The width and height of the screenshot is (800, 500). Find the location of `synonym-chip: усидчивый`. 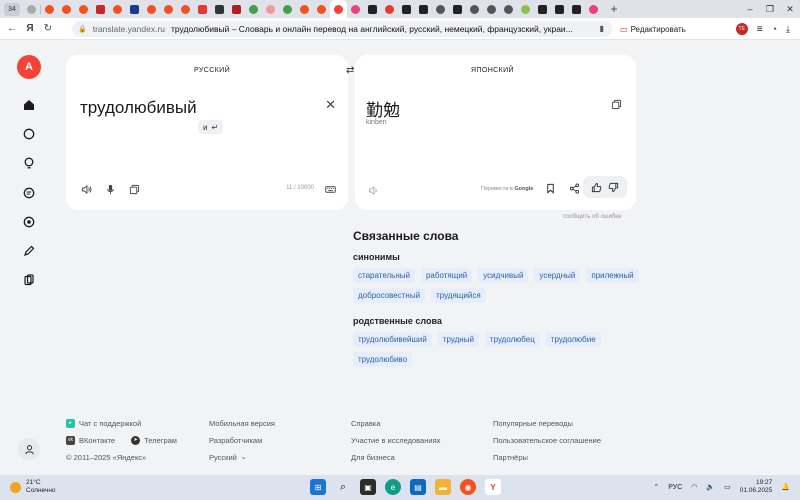

synonym-chip: усидчивый is located at coordinates (503, 275).